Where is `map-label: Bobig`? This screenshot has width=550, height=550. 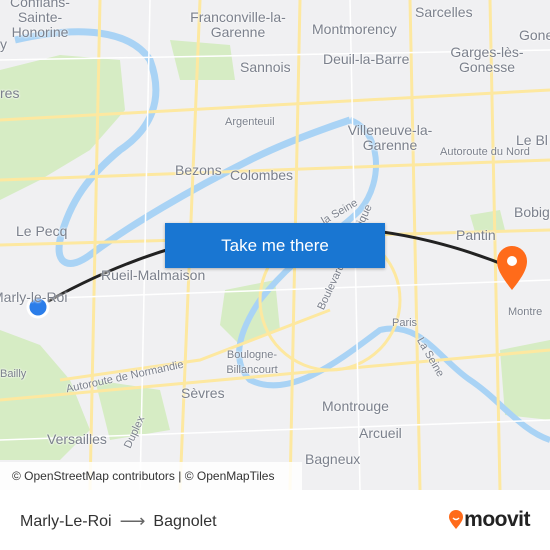 map-label: Bobig is located at coordinates (532, 212).